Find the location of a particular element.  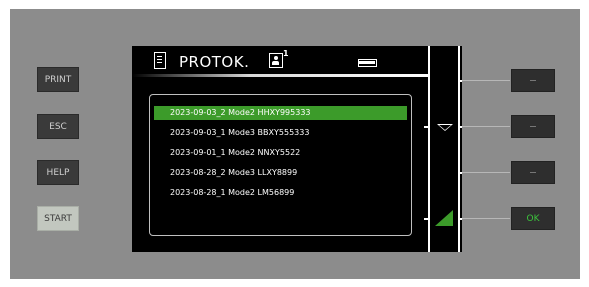

softkey-1-button is located at coordinates (533, 80).